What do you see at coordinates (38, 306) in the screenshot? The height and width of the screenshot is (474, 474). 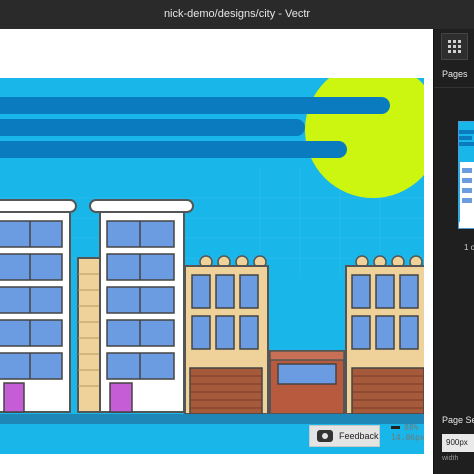 I see `white-tower-left` at bounding box center [38, 306].